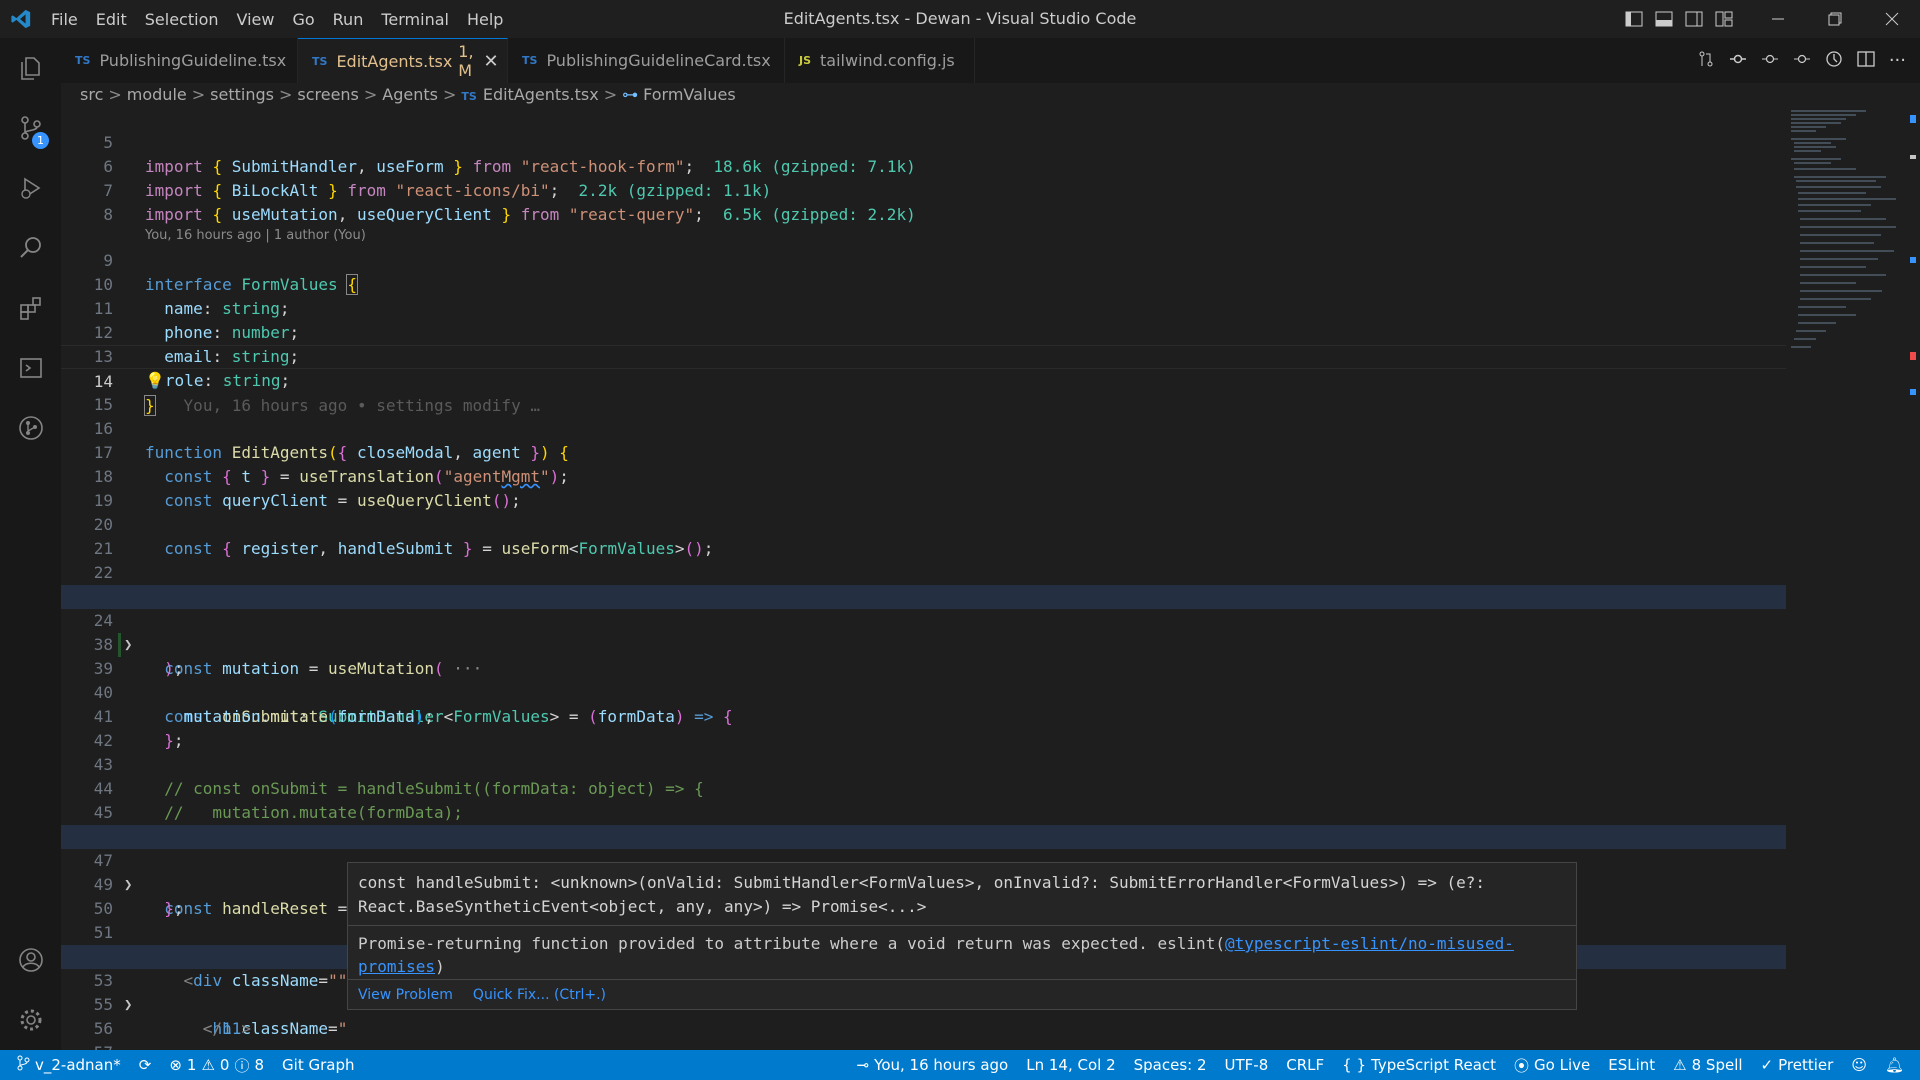 The width and height of the screenshot is (1920, 1080). Describe the element at coordinates (1631, 1065) in the screenshot. I see `eslint-status: ESLint` at that location.